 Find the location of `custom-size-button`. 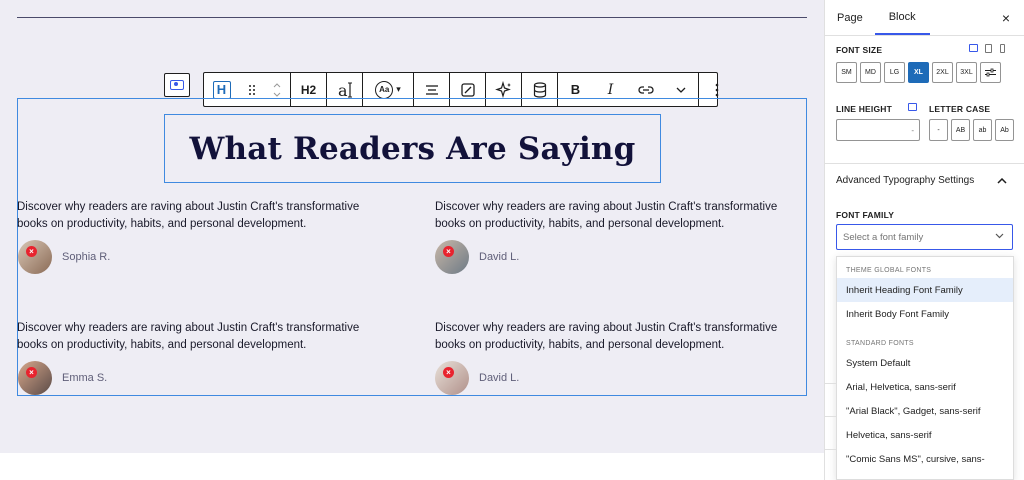

custom-size-button is located at coordinates (990, 72).